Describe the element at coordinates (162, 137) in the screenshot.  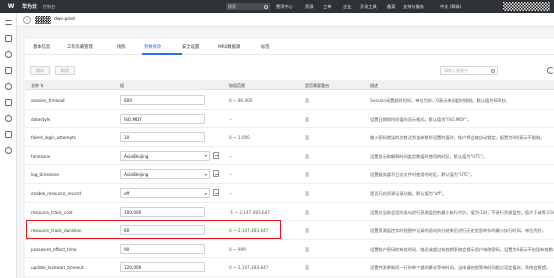
I see `param-value-input: 10` at that location.